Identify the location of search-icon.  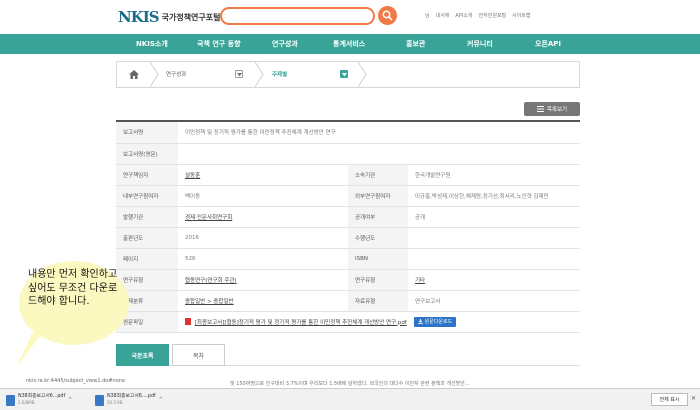
(387, 15).